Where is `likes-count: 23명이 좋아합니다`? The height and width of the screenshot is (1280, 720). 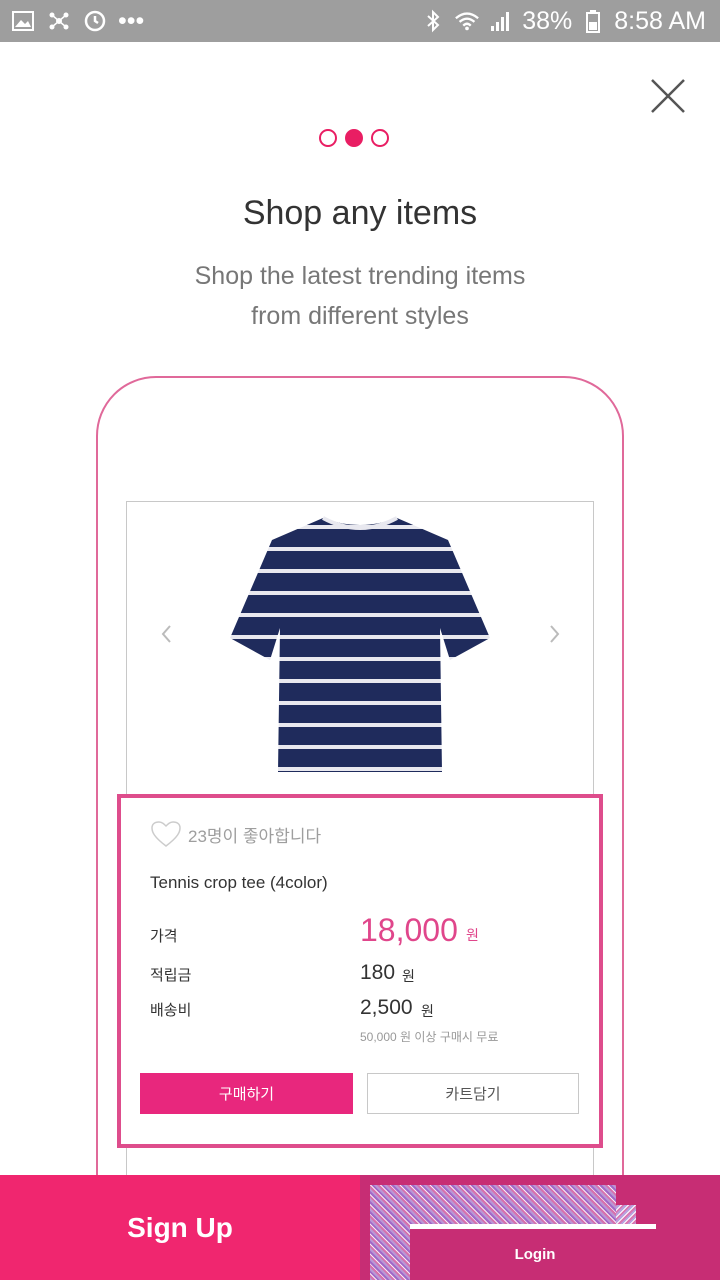
likes-count: 23명이 좋아합니다 is located at coordinates (255, 836).